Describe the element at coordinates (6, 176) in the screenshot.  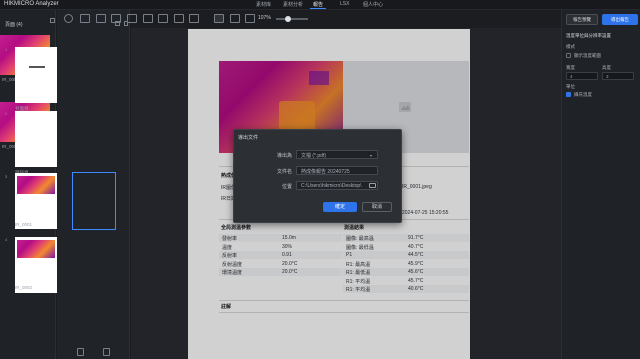
I see `page-number-3: 3` at that location.